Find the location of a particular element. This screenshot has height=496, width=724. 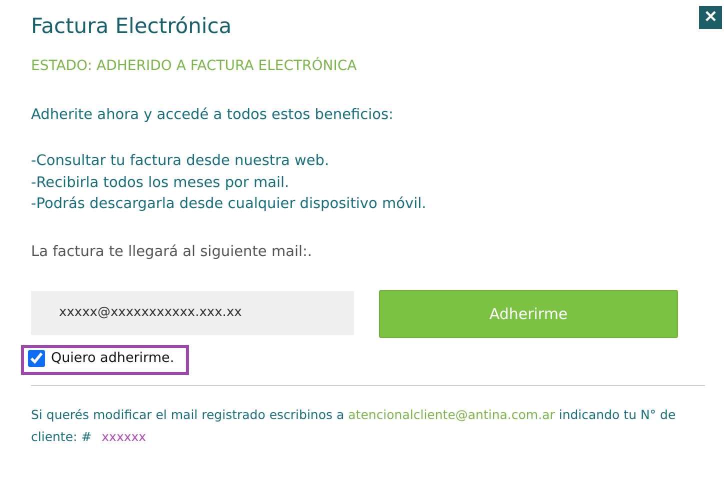

dialog-title: Factura Electrónica is located at coordinates (131, 26).